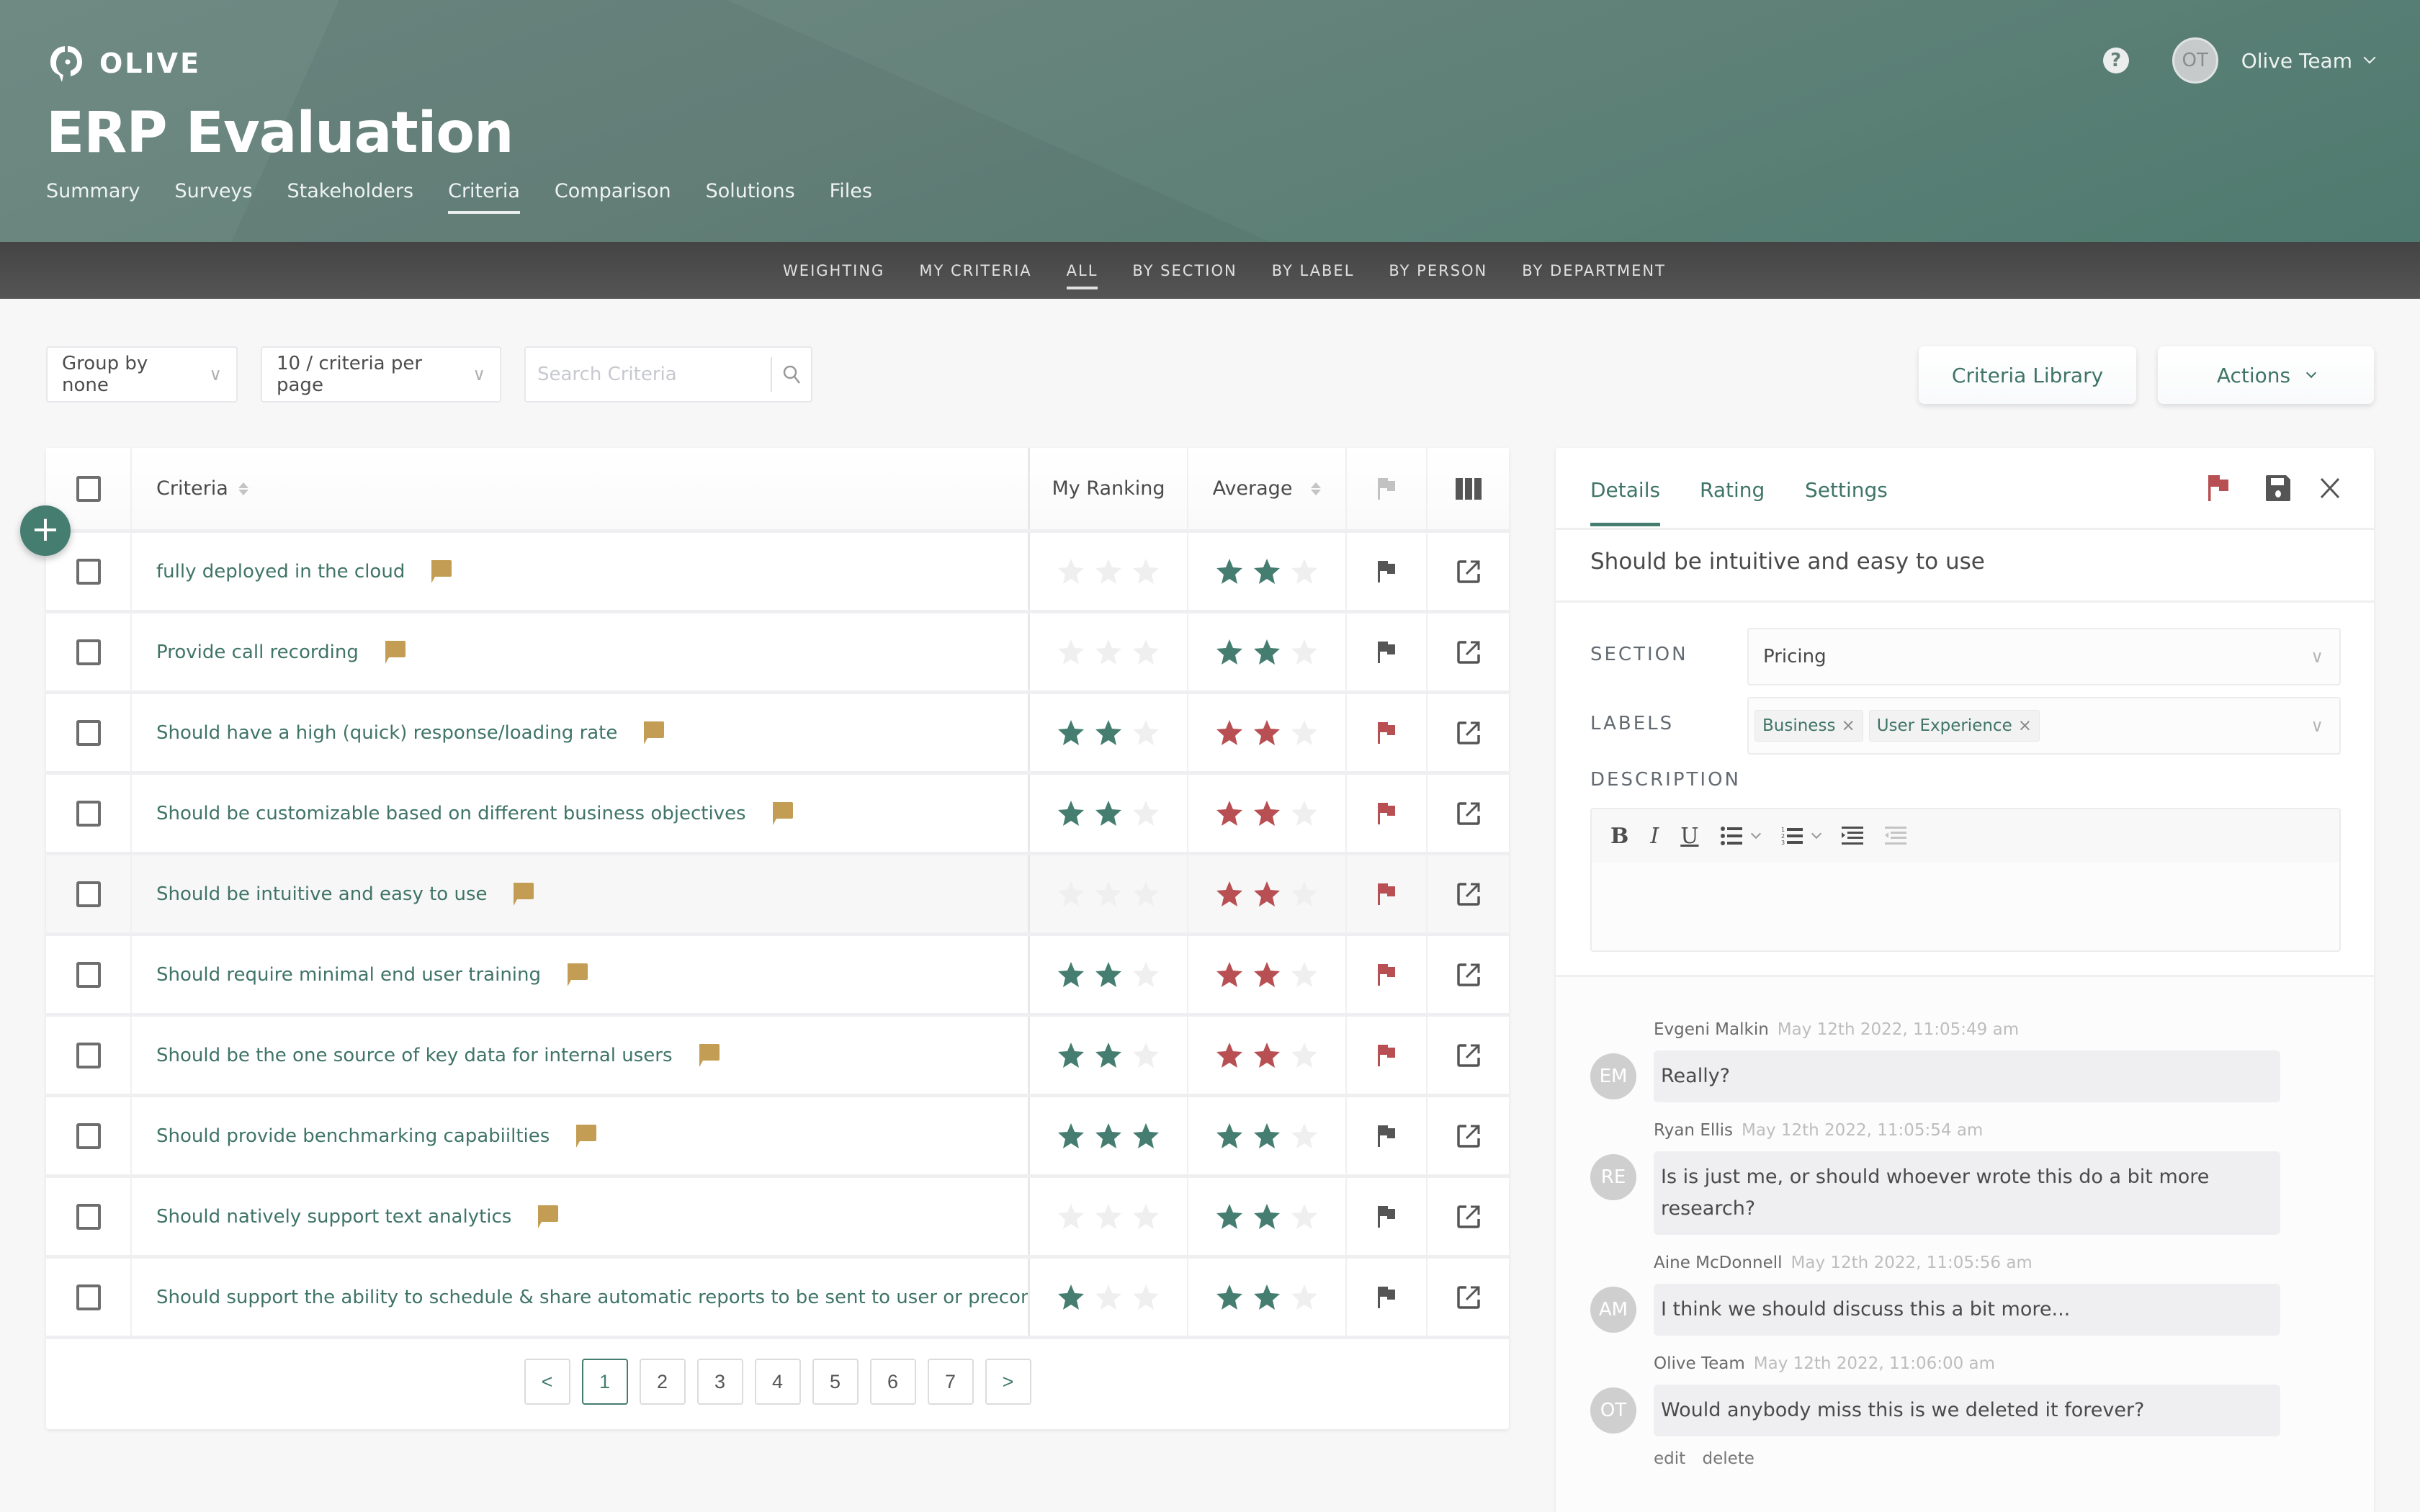 The width and height of the screenshot is (2420, 1512). I want to click on olive-logo: OLIVE, so click(124, 63).